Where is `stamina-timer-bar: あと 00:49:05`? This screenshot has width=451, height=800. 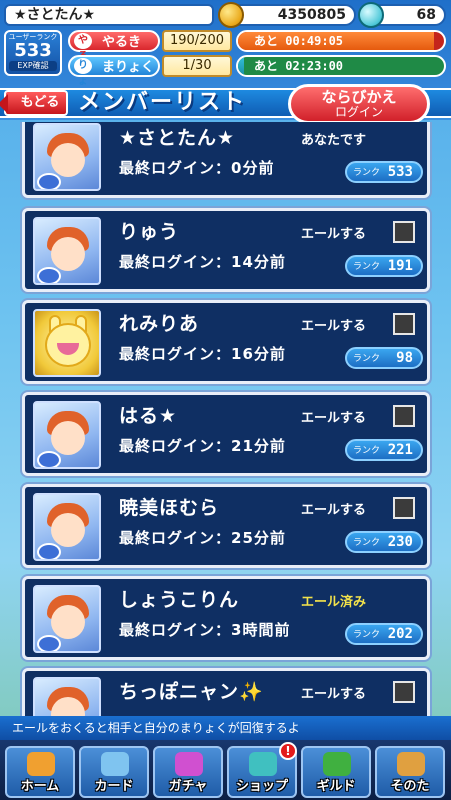
stamina-timer-bar: あと 00:49:05 is located at coordinates (341, 41).